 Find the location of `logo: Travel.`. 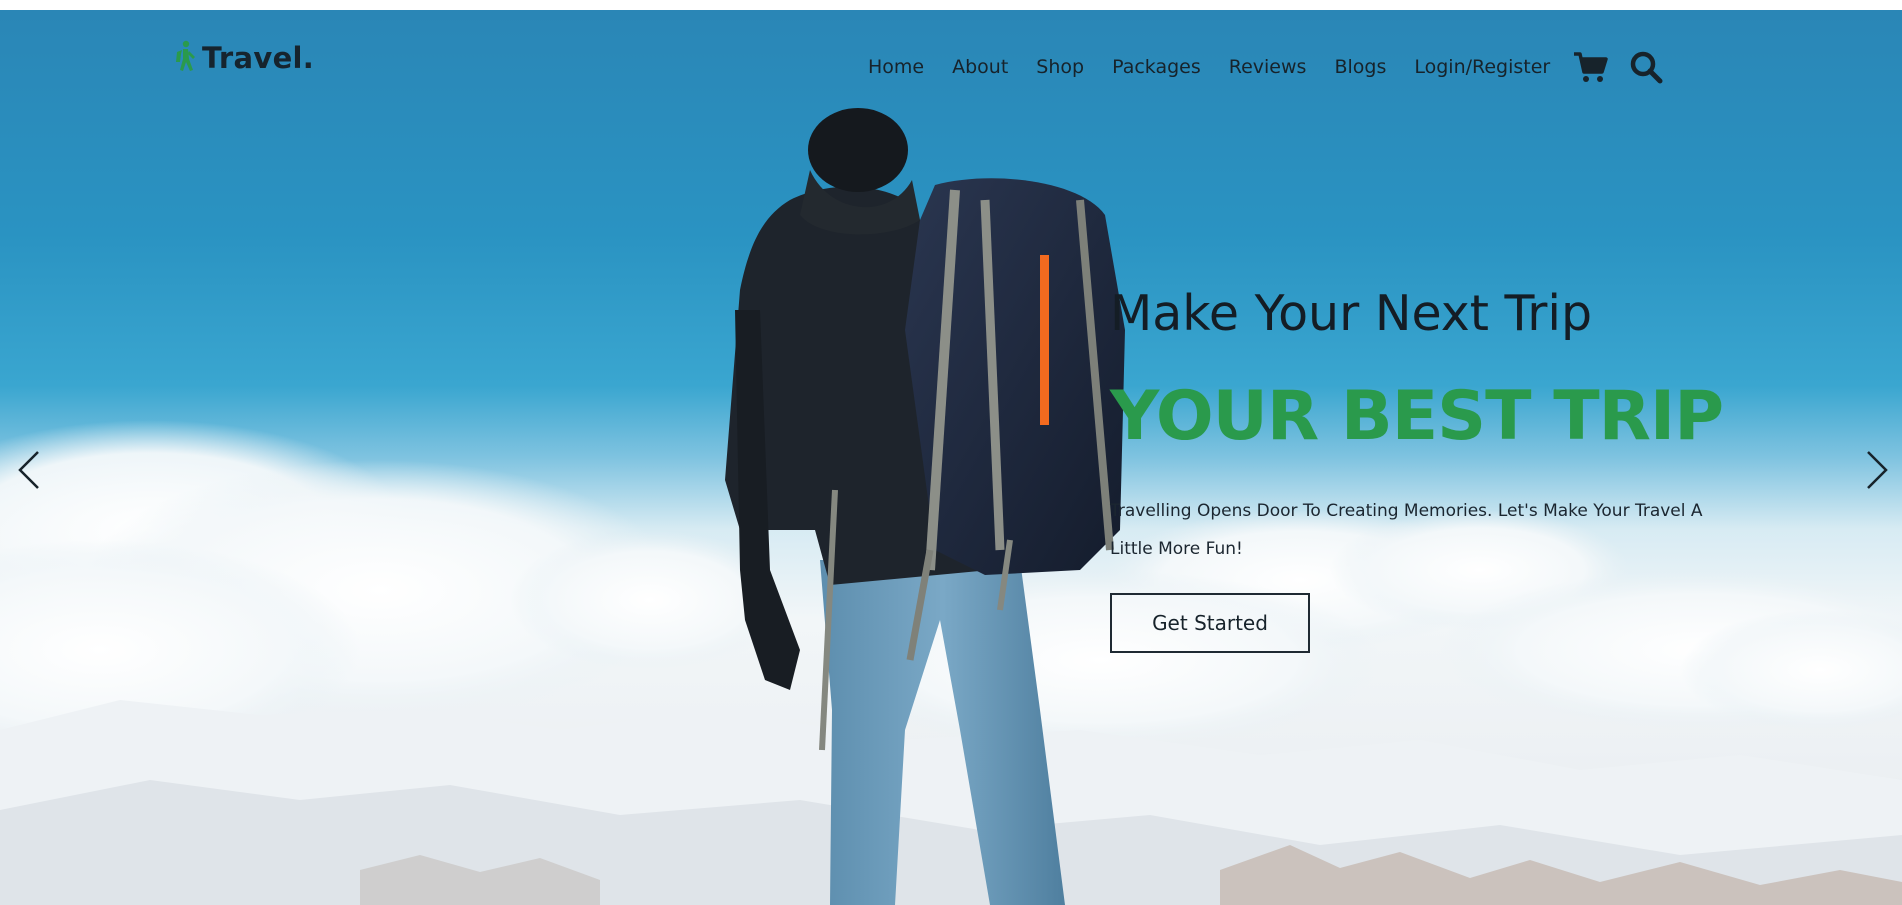

logo: Travel. is located at coordinates (242, 58).